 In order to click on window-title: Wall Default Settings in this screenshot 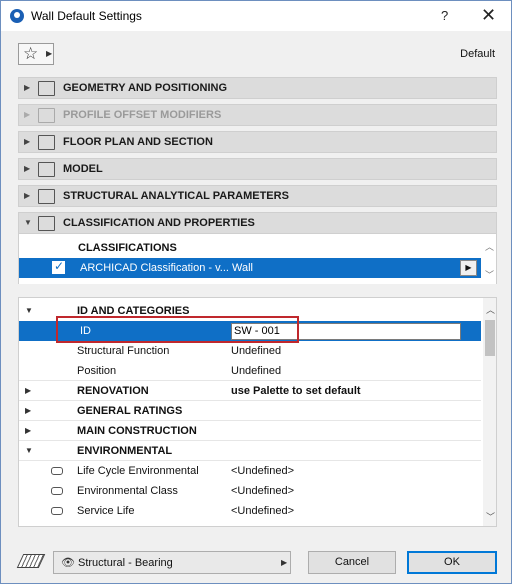, I will do `click(86, 16)`.